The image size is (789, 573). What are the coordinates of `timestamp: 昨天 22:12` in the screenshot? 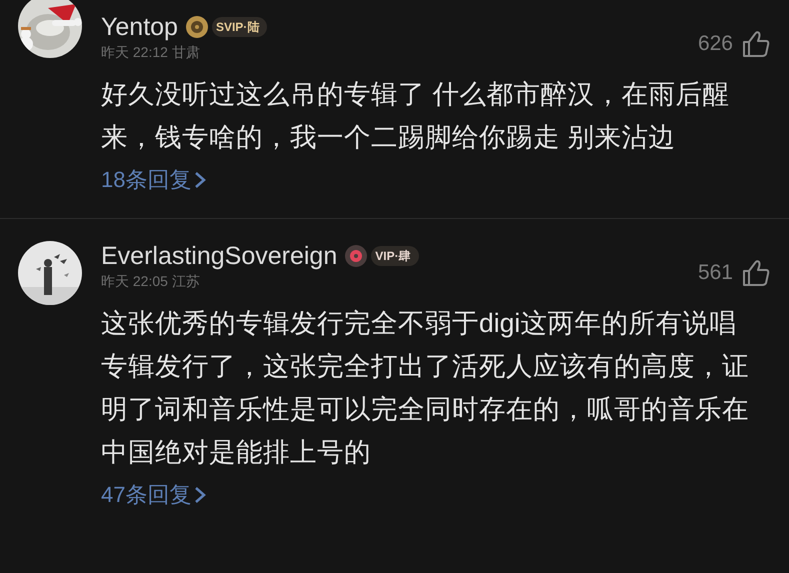 It's located at (134, 52).